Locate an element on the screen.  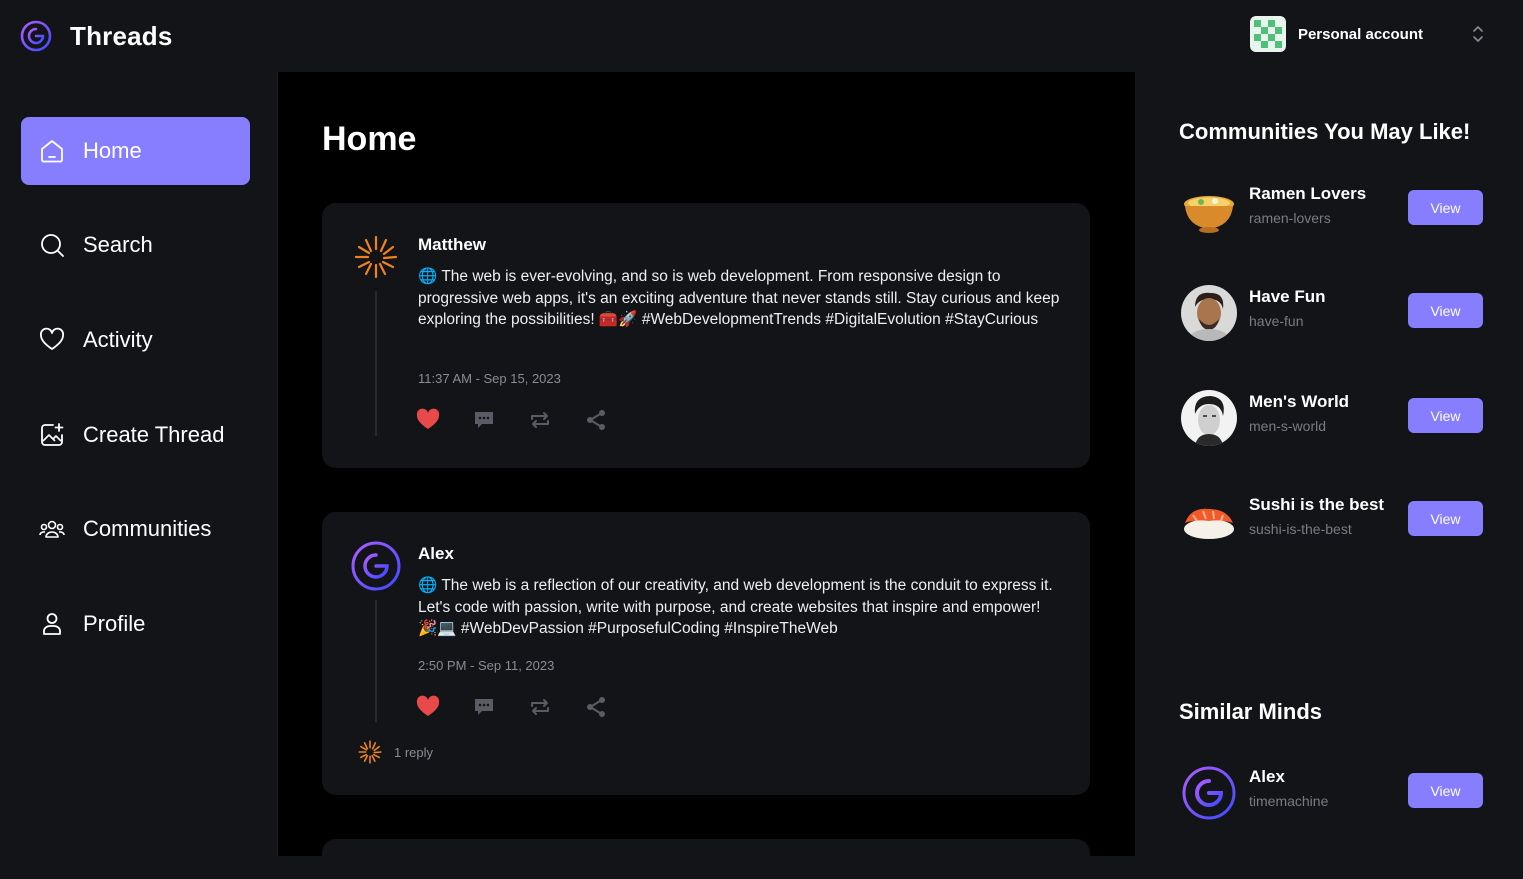
account-switcher: Personal account is located at coordinates (1367, 34).